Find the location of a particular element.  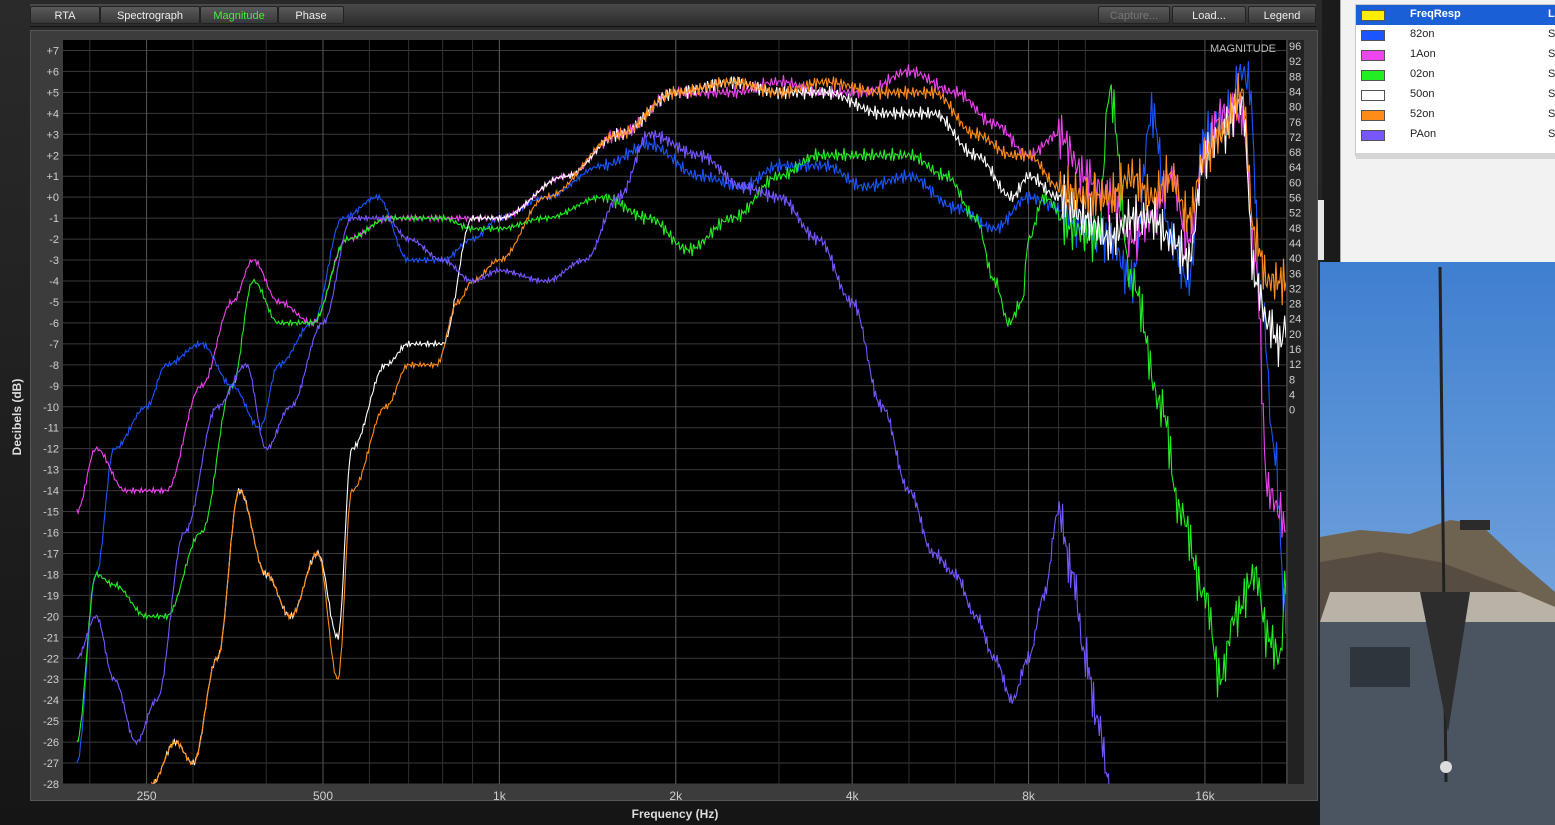

right-tick-label: 72 is located at coordinates (1295, 138).